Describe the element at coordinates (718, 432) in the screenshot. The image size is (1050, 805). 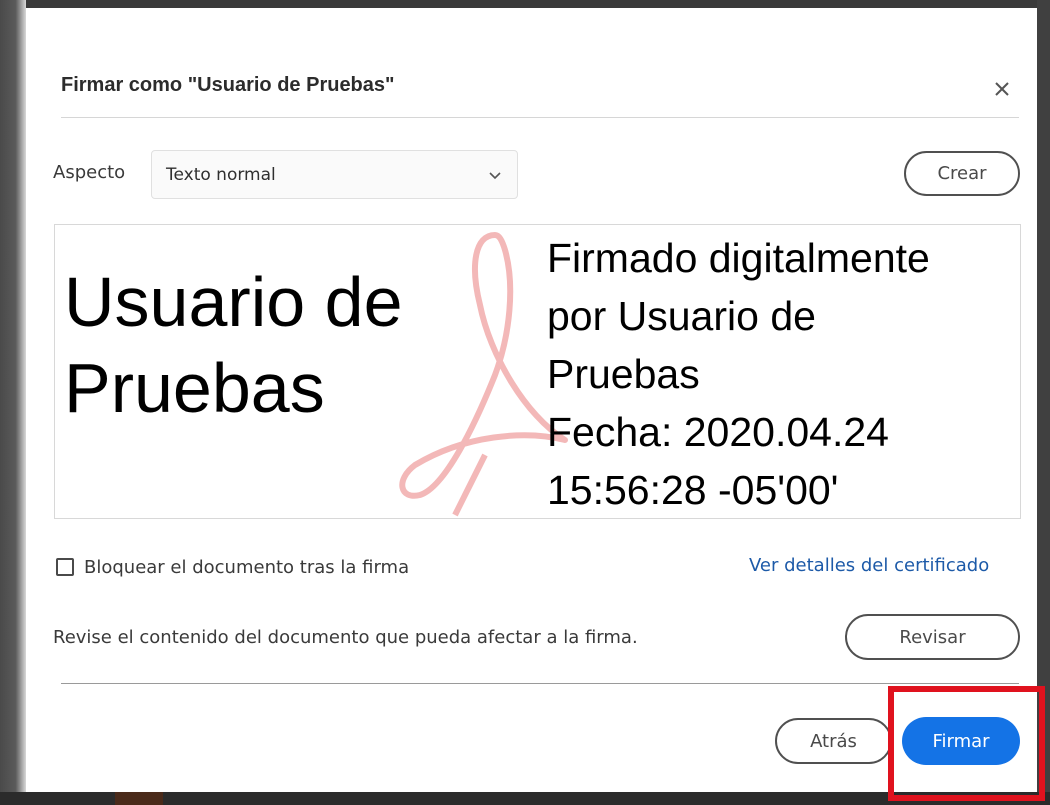
I see `signature-detail-line: Fecha: 2020.04.24` at that location.